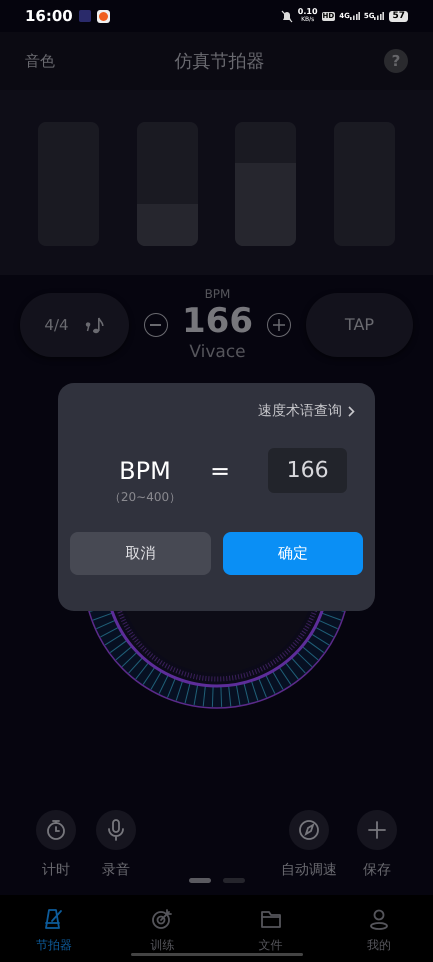 The image size is (433, 962). I want to click on tab: 节拍器, so click(54, 930).